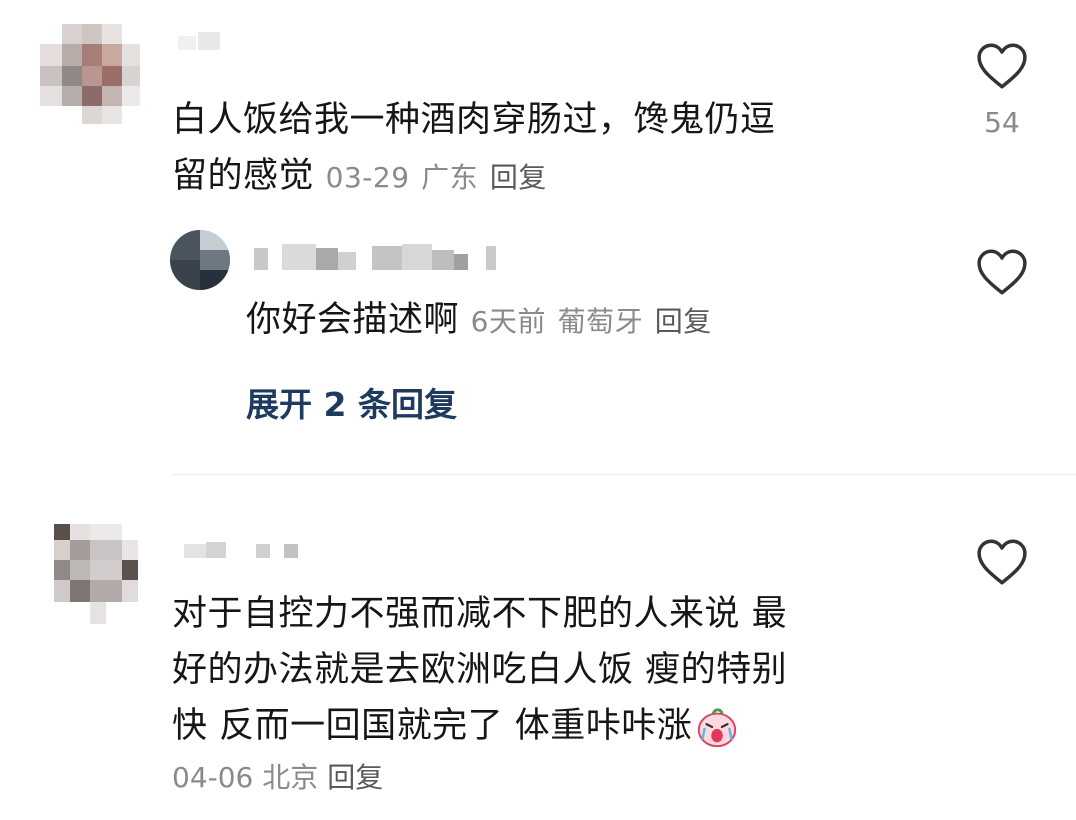 The height and width of the screenshot is (820, 1076). I want to click on like-count: 54, so click(1002, 122).